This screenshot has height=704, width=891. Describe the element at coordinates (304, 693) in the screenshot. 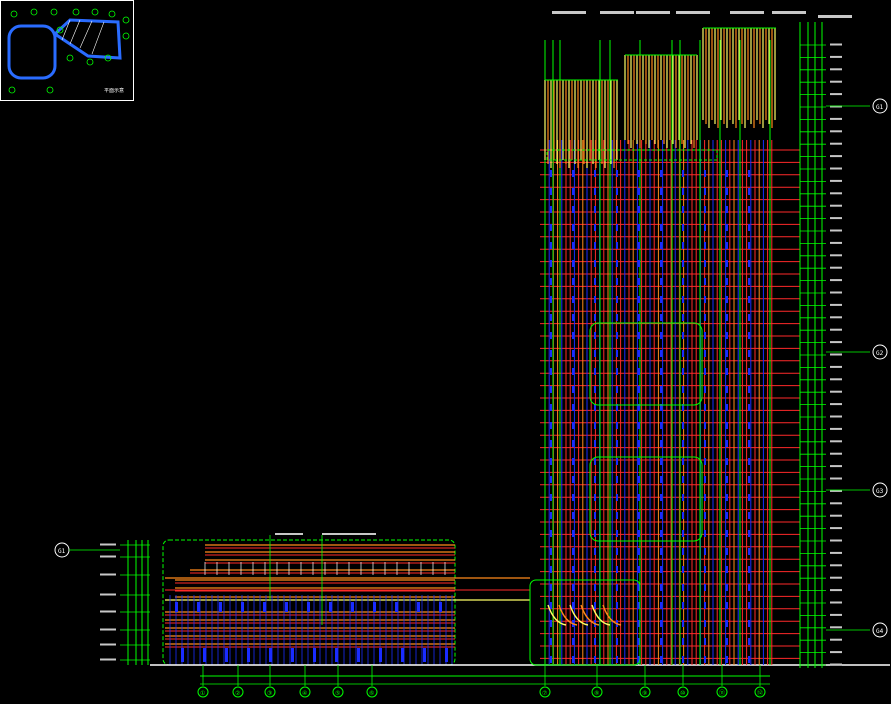

I see `axis-label: ④` at that location.